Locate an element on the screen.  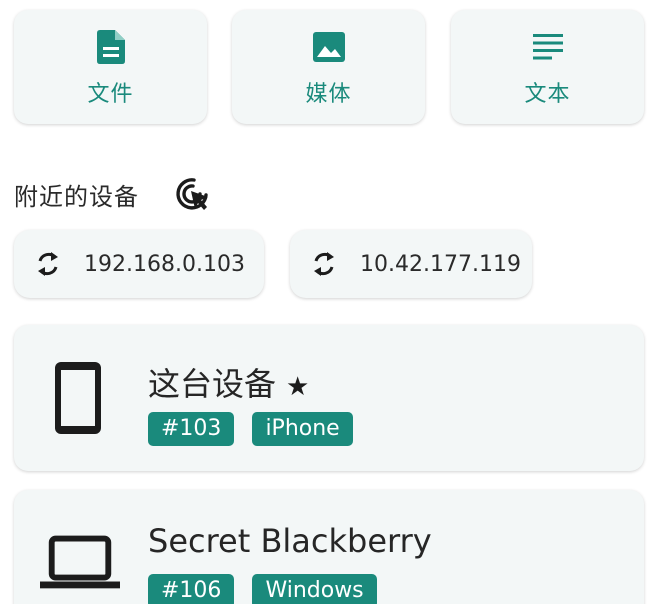
share-media-label: 媒体 is located at coordinates (328, 94).